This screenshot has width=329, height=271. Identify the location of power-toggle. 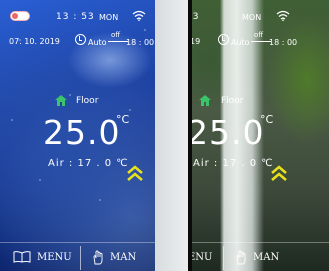
(20, 16).